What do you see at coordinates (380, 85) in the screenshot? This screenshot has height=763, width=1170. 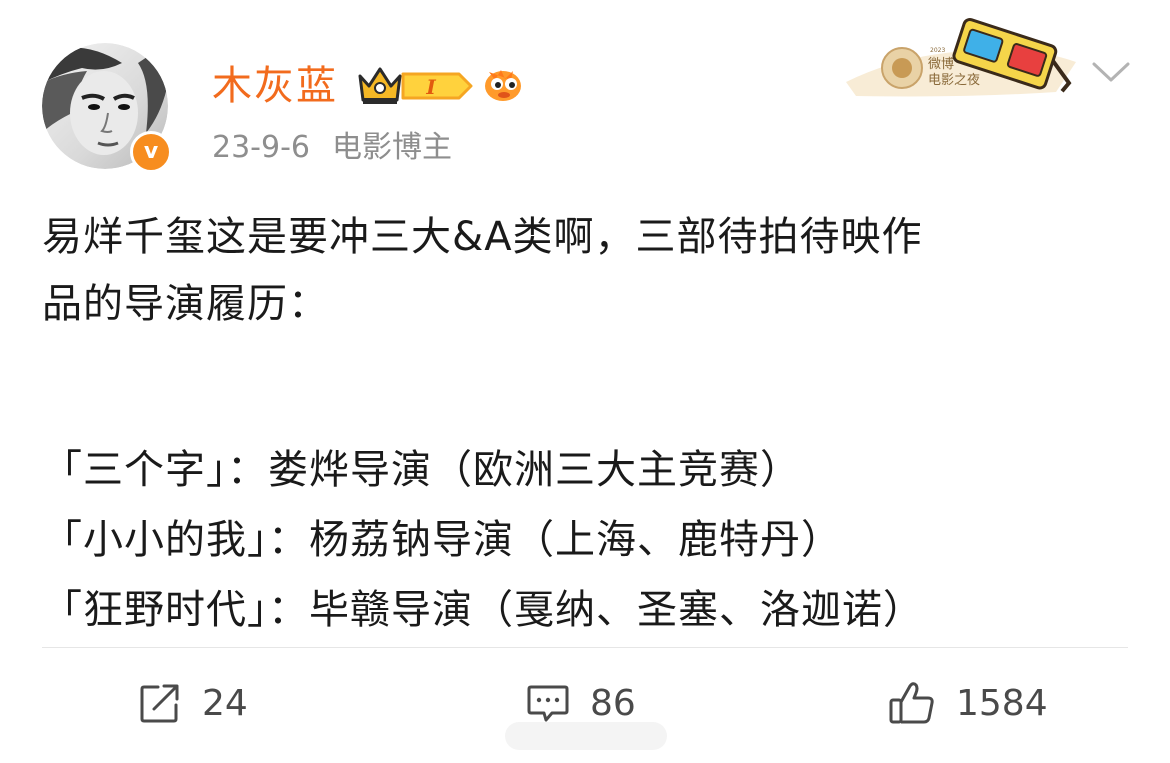 I see `crown-icon` at bounding box center [380, 85].